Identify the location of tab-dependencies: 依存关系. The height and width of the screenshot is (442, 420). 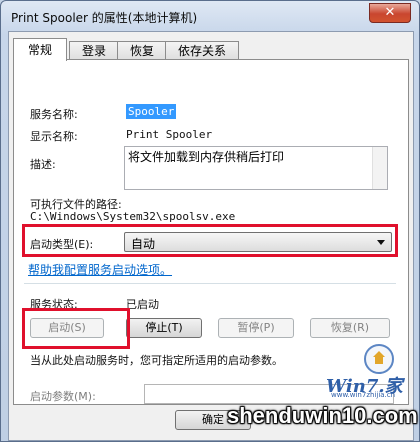
(202, 50).